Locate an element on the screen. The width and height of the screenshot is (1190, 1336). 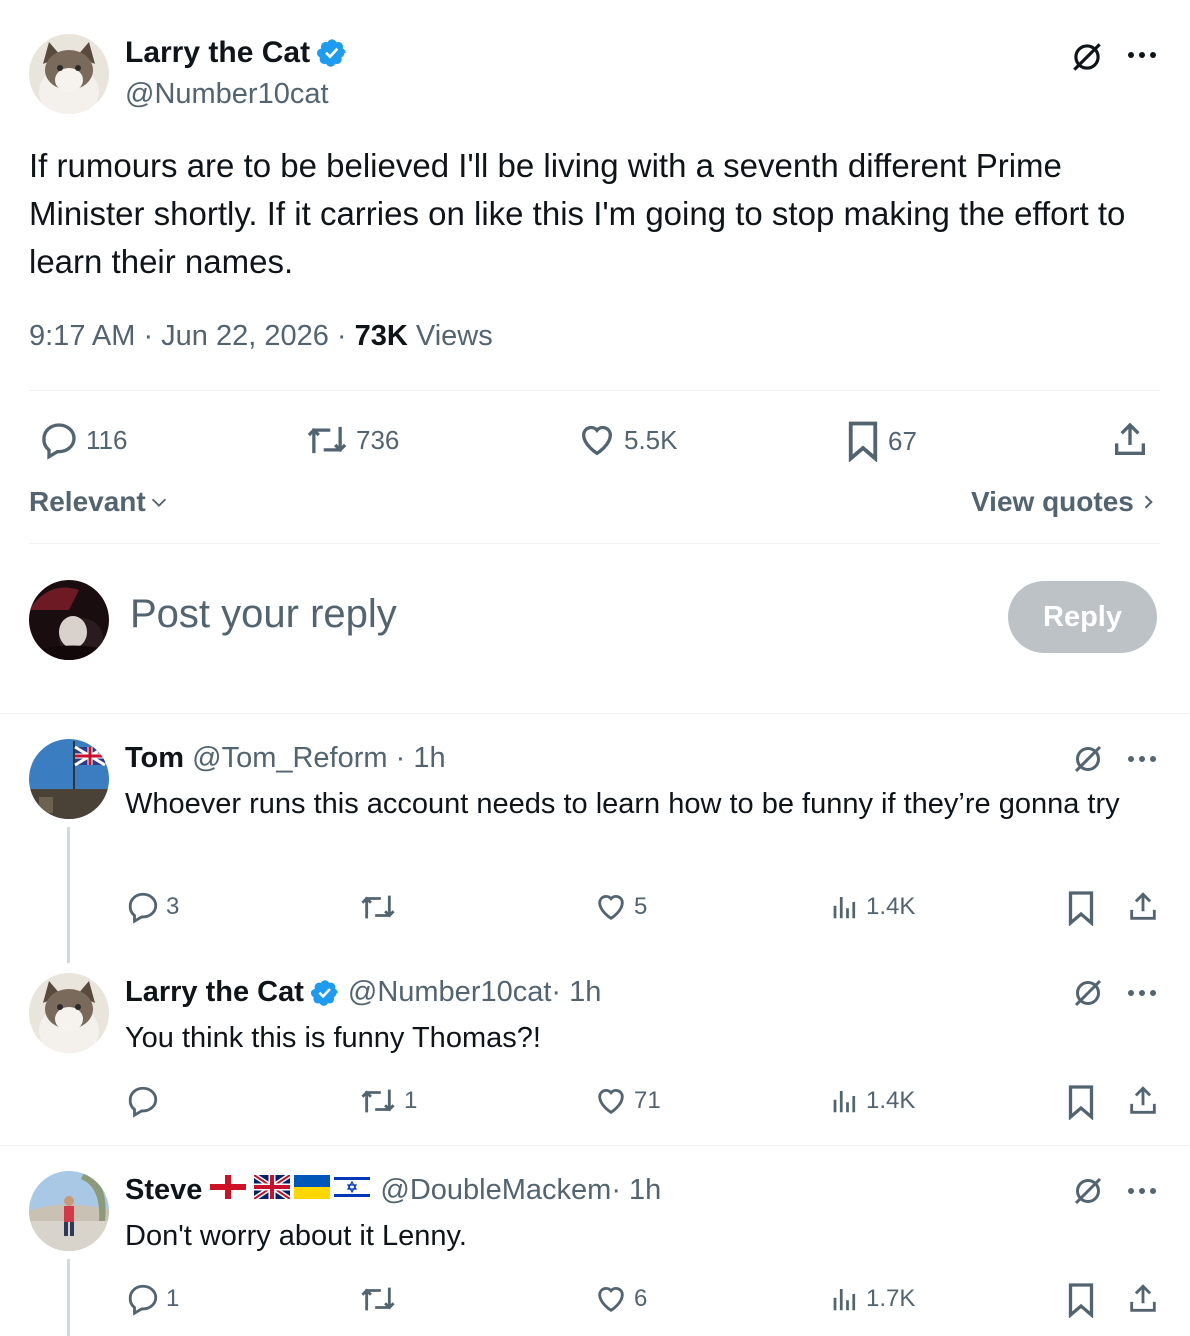
reply-header: Larry the Cat @Number10cat · 1h is located at coordinates (363, 992).